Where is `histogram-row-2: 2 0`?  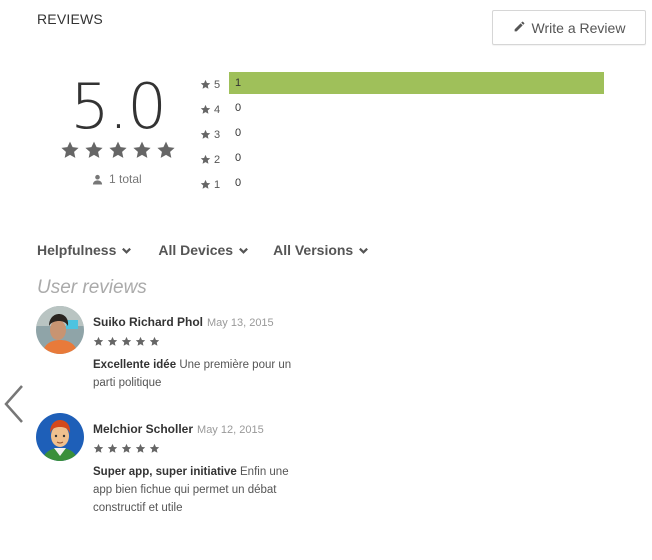 histogram-row-2: 2 0 is located at coordinates (220, 159).